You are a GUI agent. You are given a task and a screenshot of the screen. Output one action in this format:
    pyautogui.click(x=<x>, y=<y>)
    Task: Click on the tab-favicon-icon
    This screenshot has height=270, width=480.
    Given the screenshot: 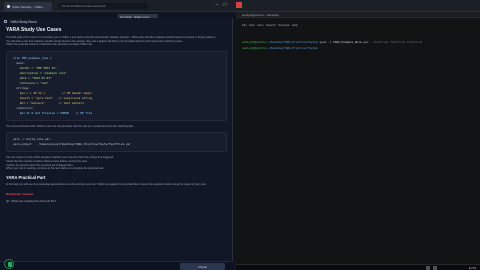 What is the action you would take?
    pyautogui.click(x=8, y=6)
    